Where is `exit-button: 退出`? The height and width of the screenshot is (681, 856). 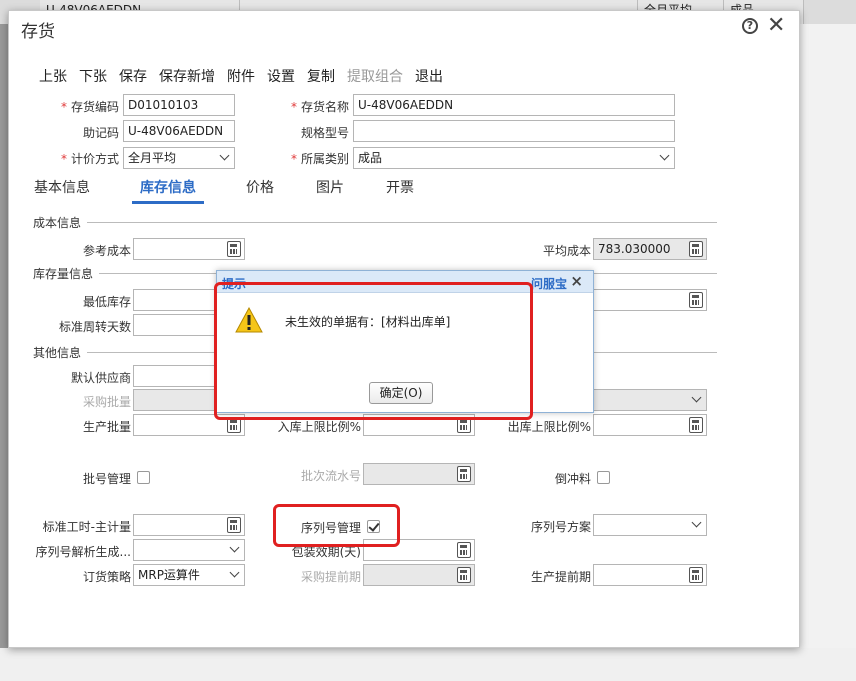
exit-button: 退出 is located at coordinates (429, 76).